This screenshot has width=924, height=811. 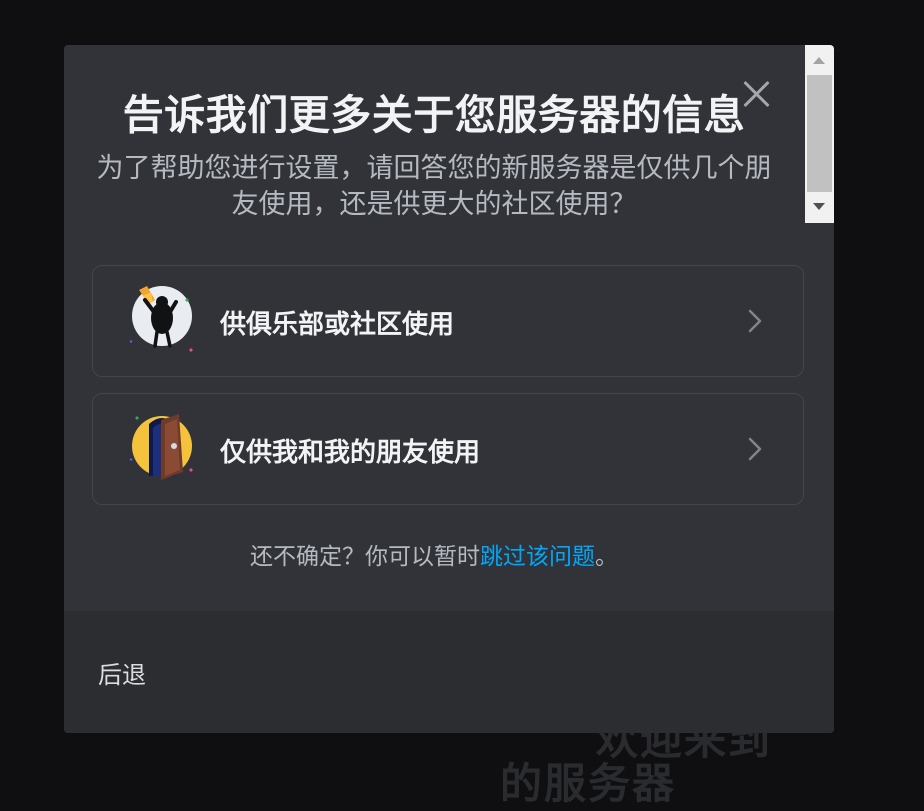 What do you see at coordinates (449, 672) in the screenshot?
I see `modal-footer: 后退` at bounding box center [449, 672].